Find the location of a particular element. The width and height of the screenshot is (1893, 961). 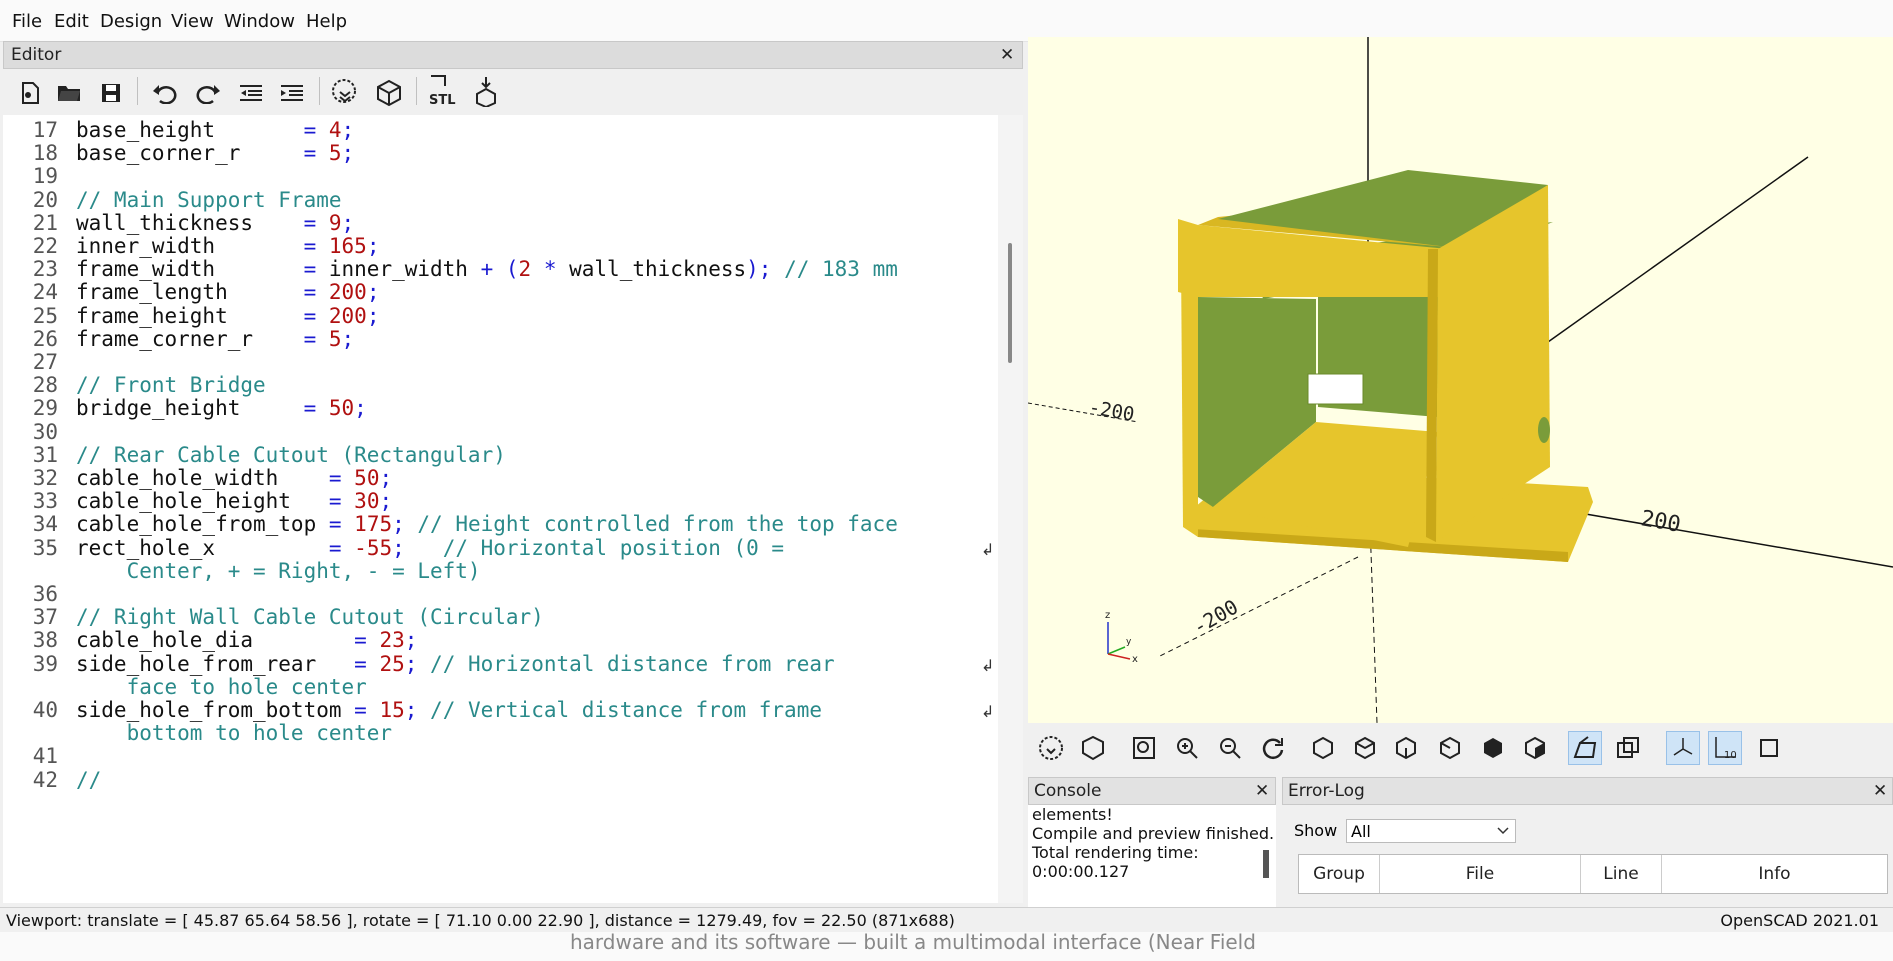

editor-close-button: ✕ is located at coordinates (1007, 55).